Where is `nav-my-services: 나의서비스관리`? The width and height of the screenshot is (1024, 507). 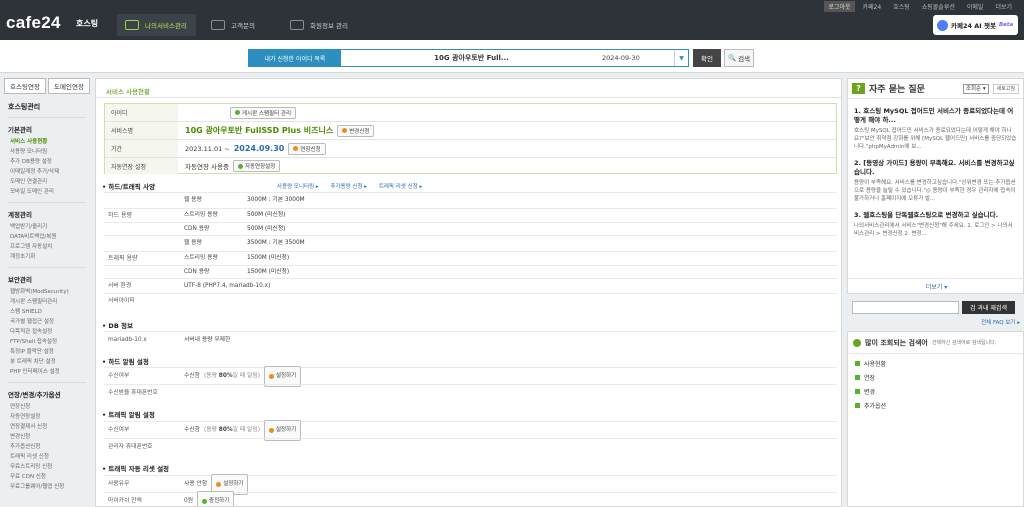 nav-my-services: 나의서비스관리 is located at coordinates (156, 25).